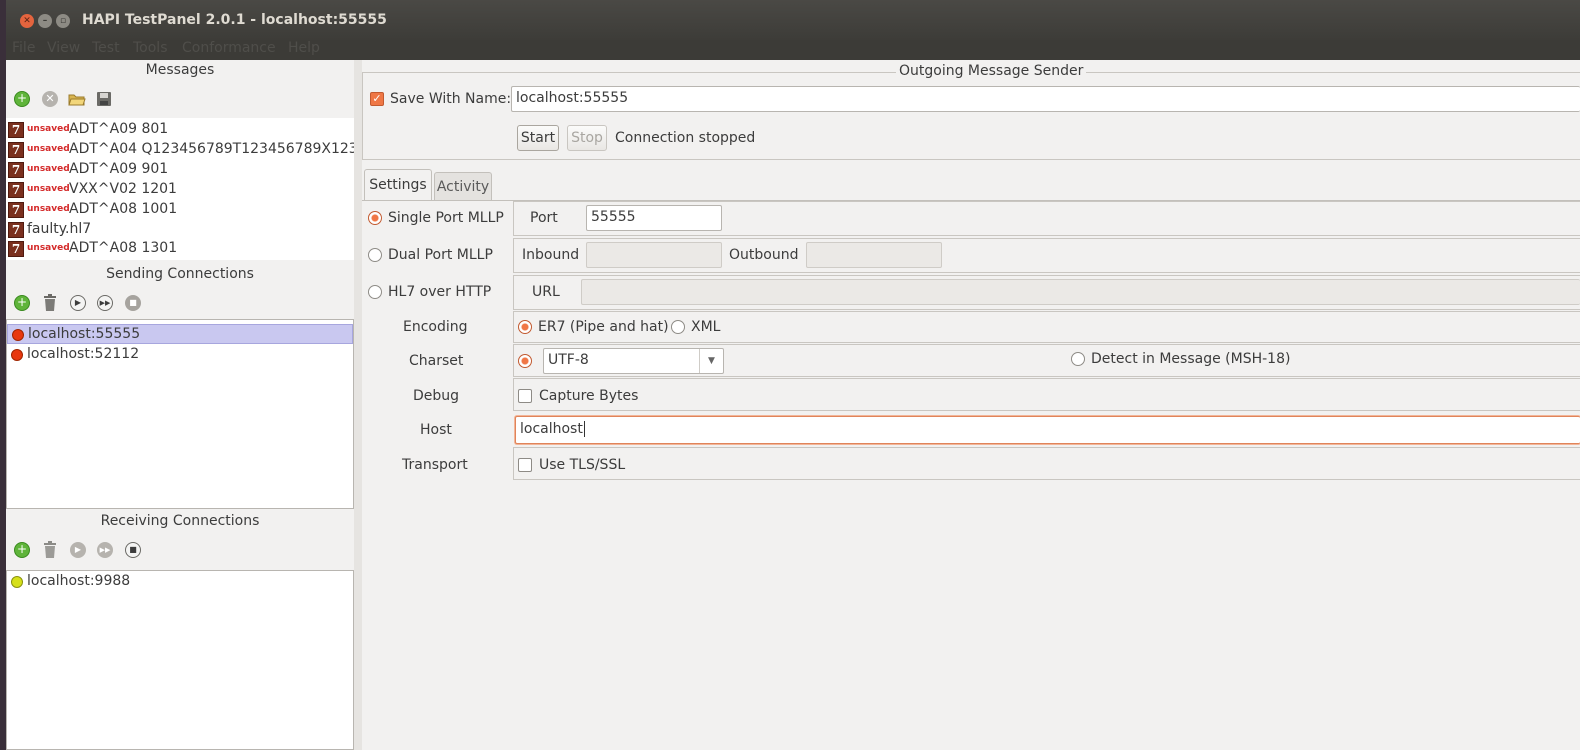  I want to click on charset-specified-radio, so click(525, 361).